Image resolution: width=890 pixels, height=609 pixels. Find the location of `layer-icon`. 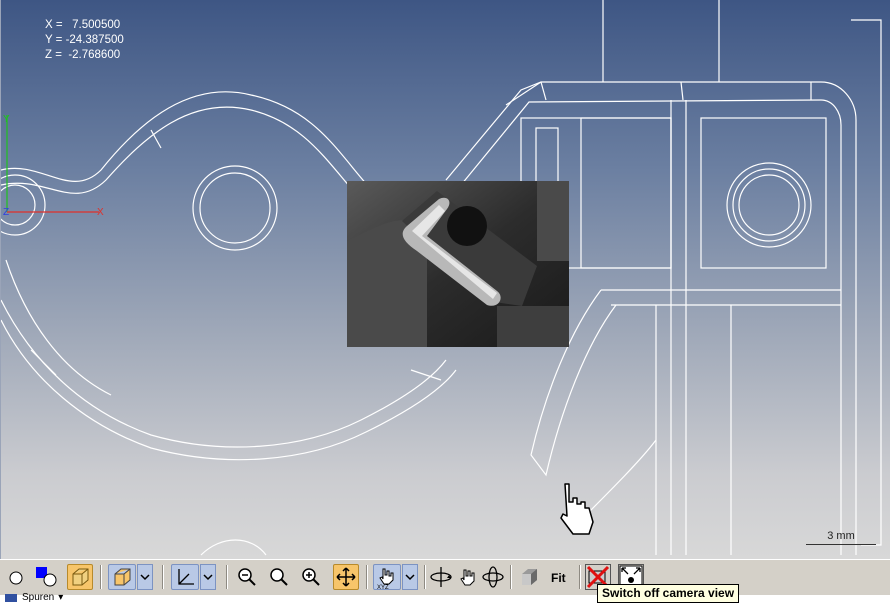

layer-icon is located at coordinates (11, 597).